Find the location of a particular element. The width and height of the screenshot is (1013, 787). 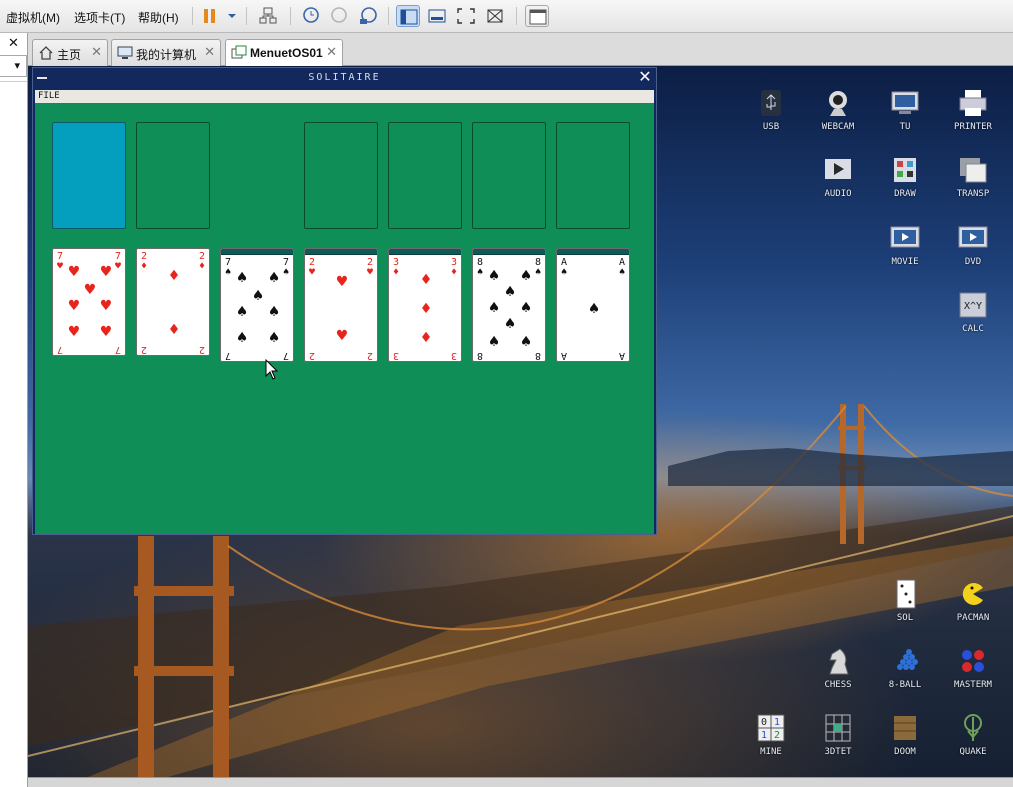

playing-card: 7 ♥ 7 ♥ 7 7 ♥ ♥ ♥ ♥ ♥ ♥ ♥ is located at coordinates (89, 302).